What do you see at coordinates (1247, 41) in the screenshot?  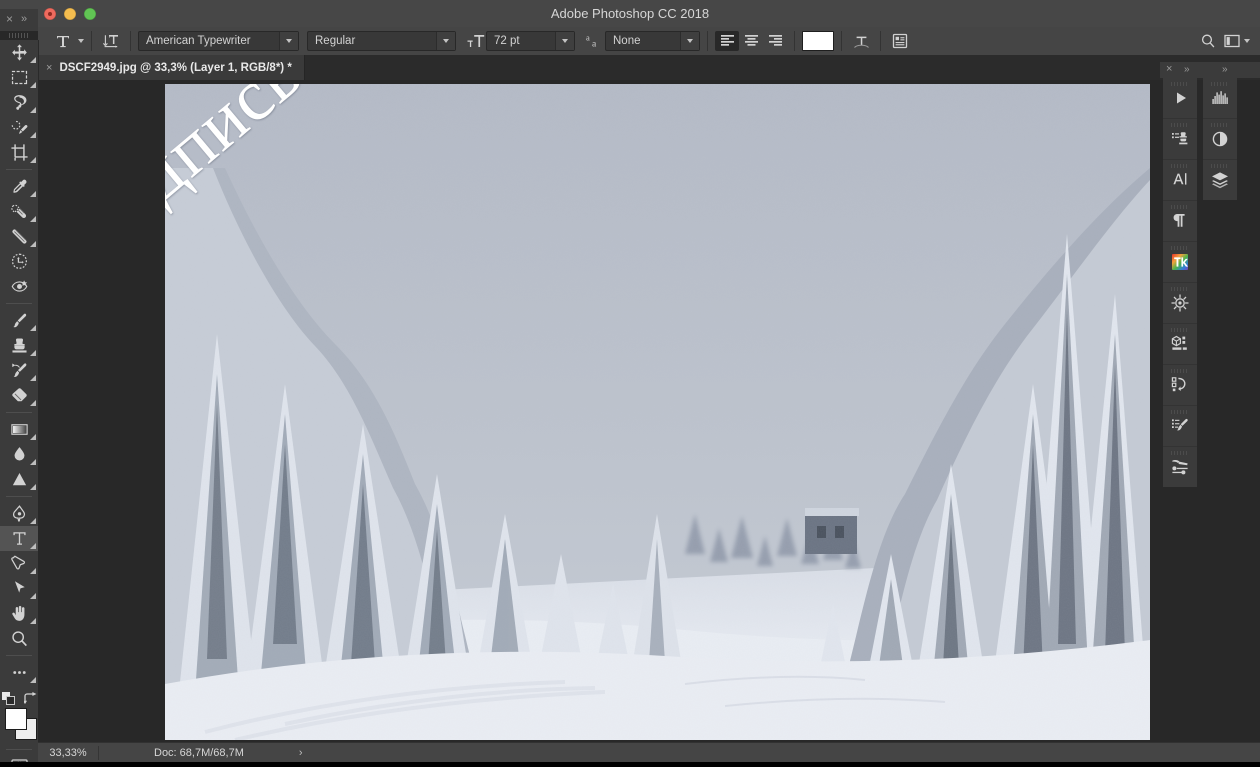 I see `chevron-down-icon` at bounding box center [1247, 41].